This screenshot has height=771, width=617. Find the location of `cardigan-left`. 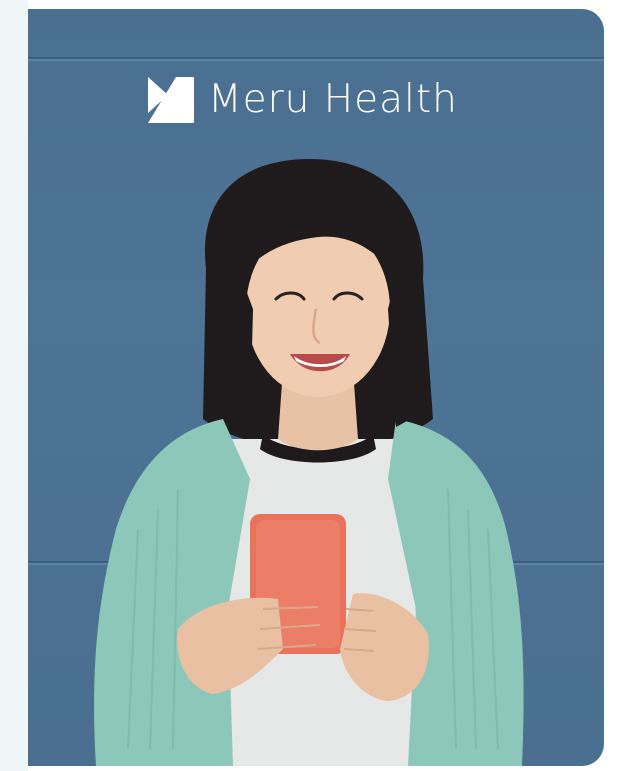

cardigan-left is located at coordinates (172, 592).